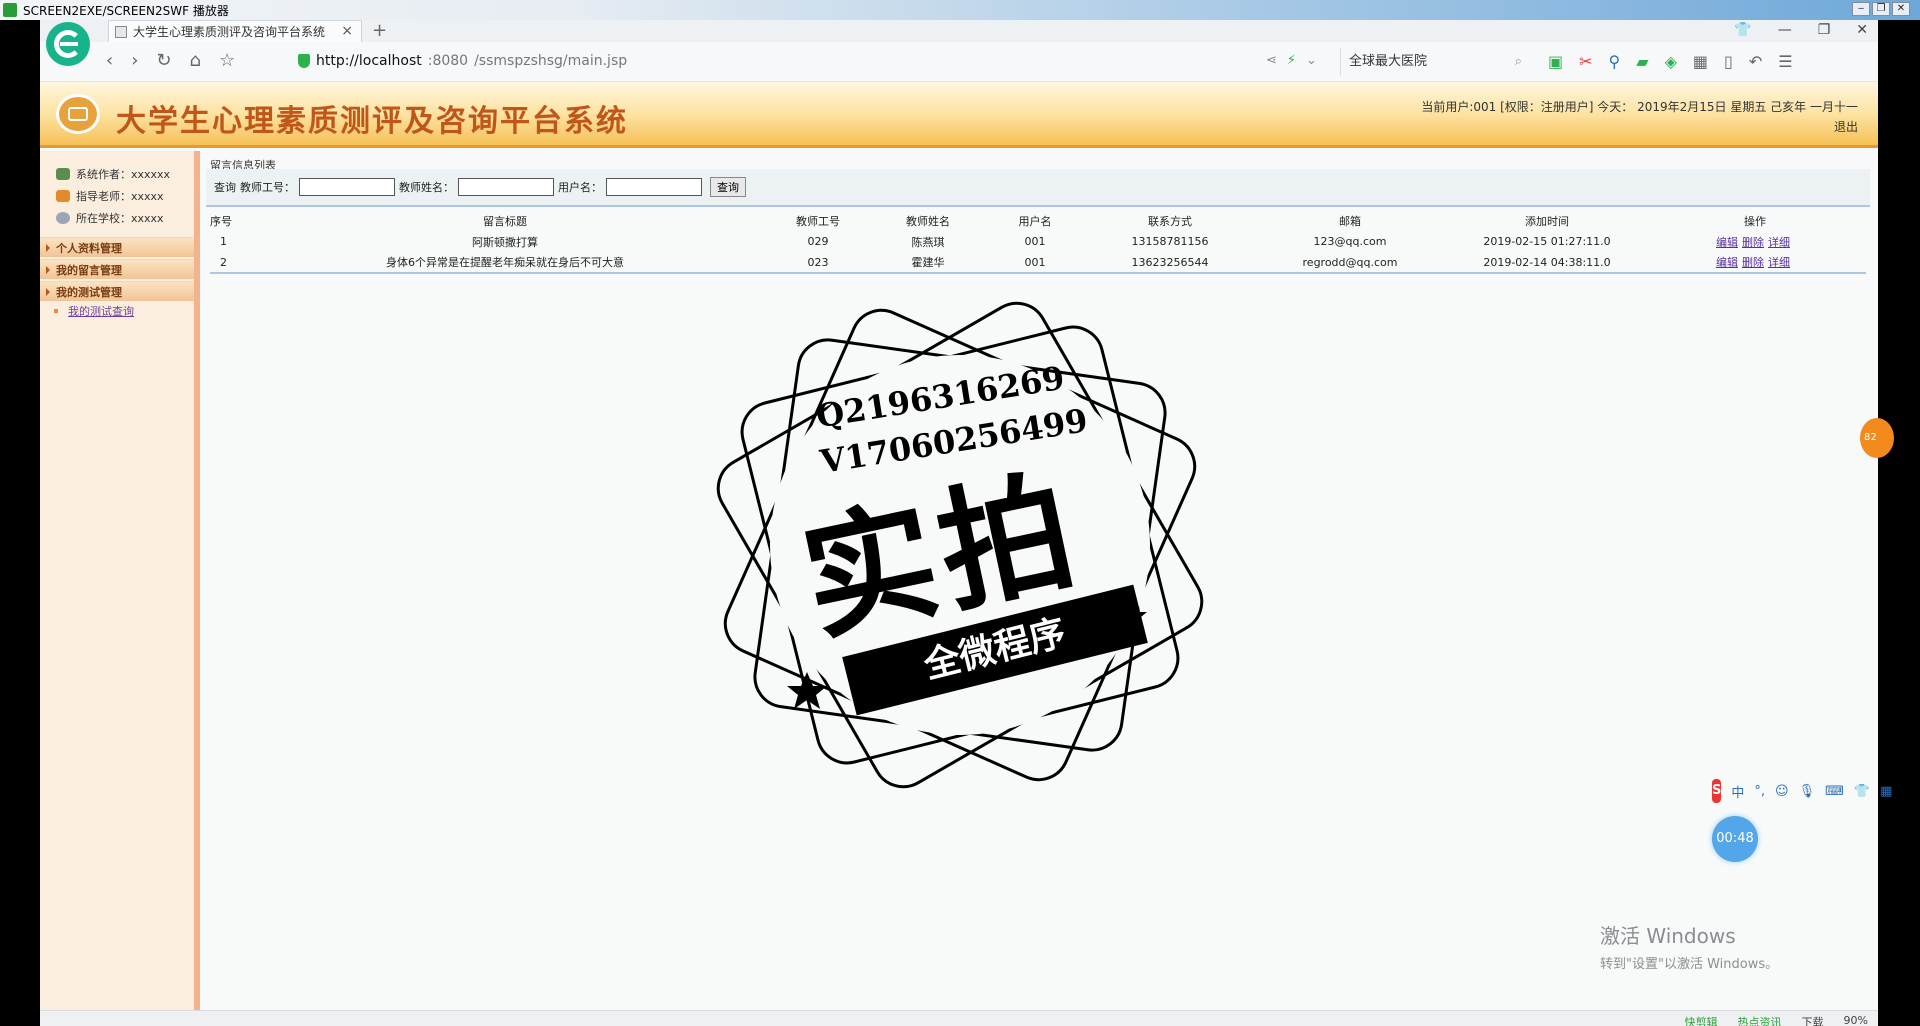 The width and height of the screenshot is (1920, 1026). I want to click on test-query-link: 我的测试查询, so click(101, 311).